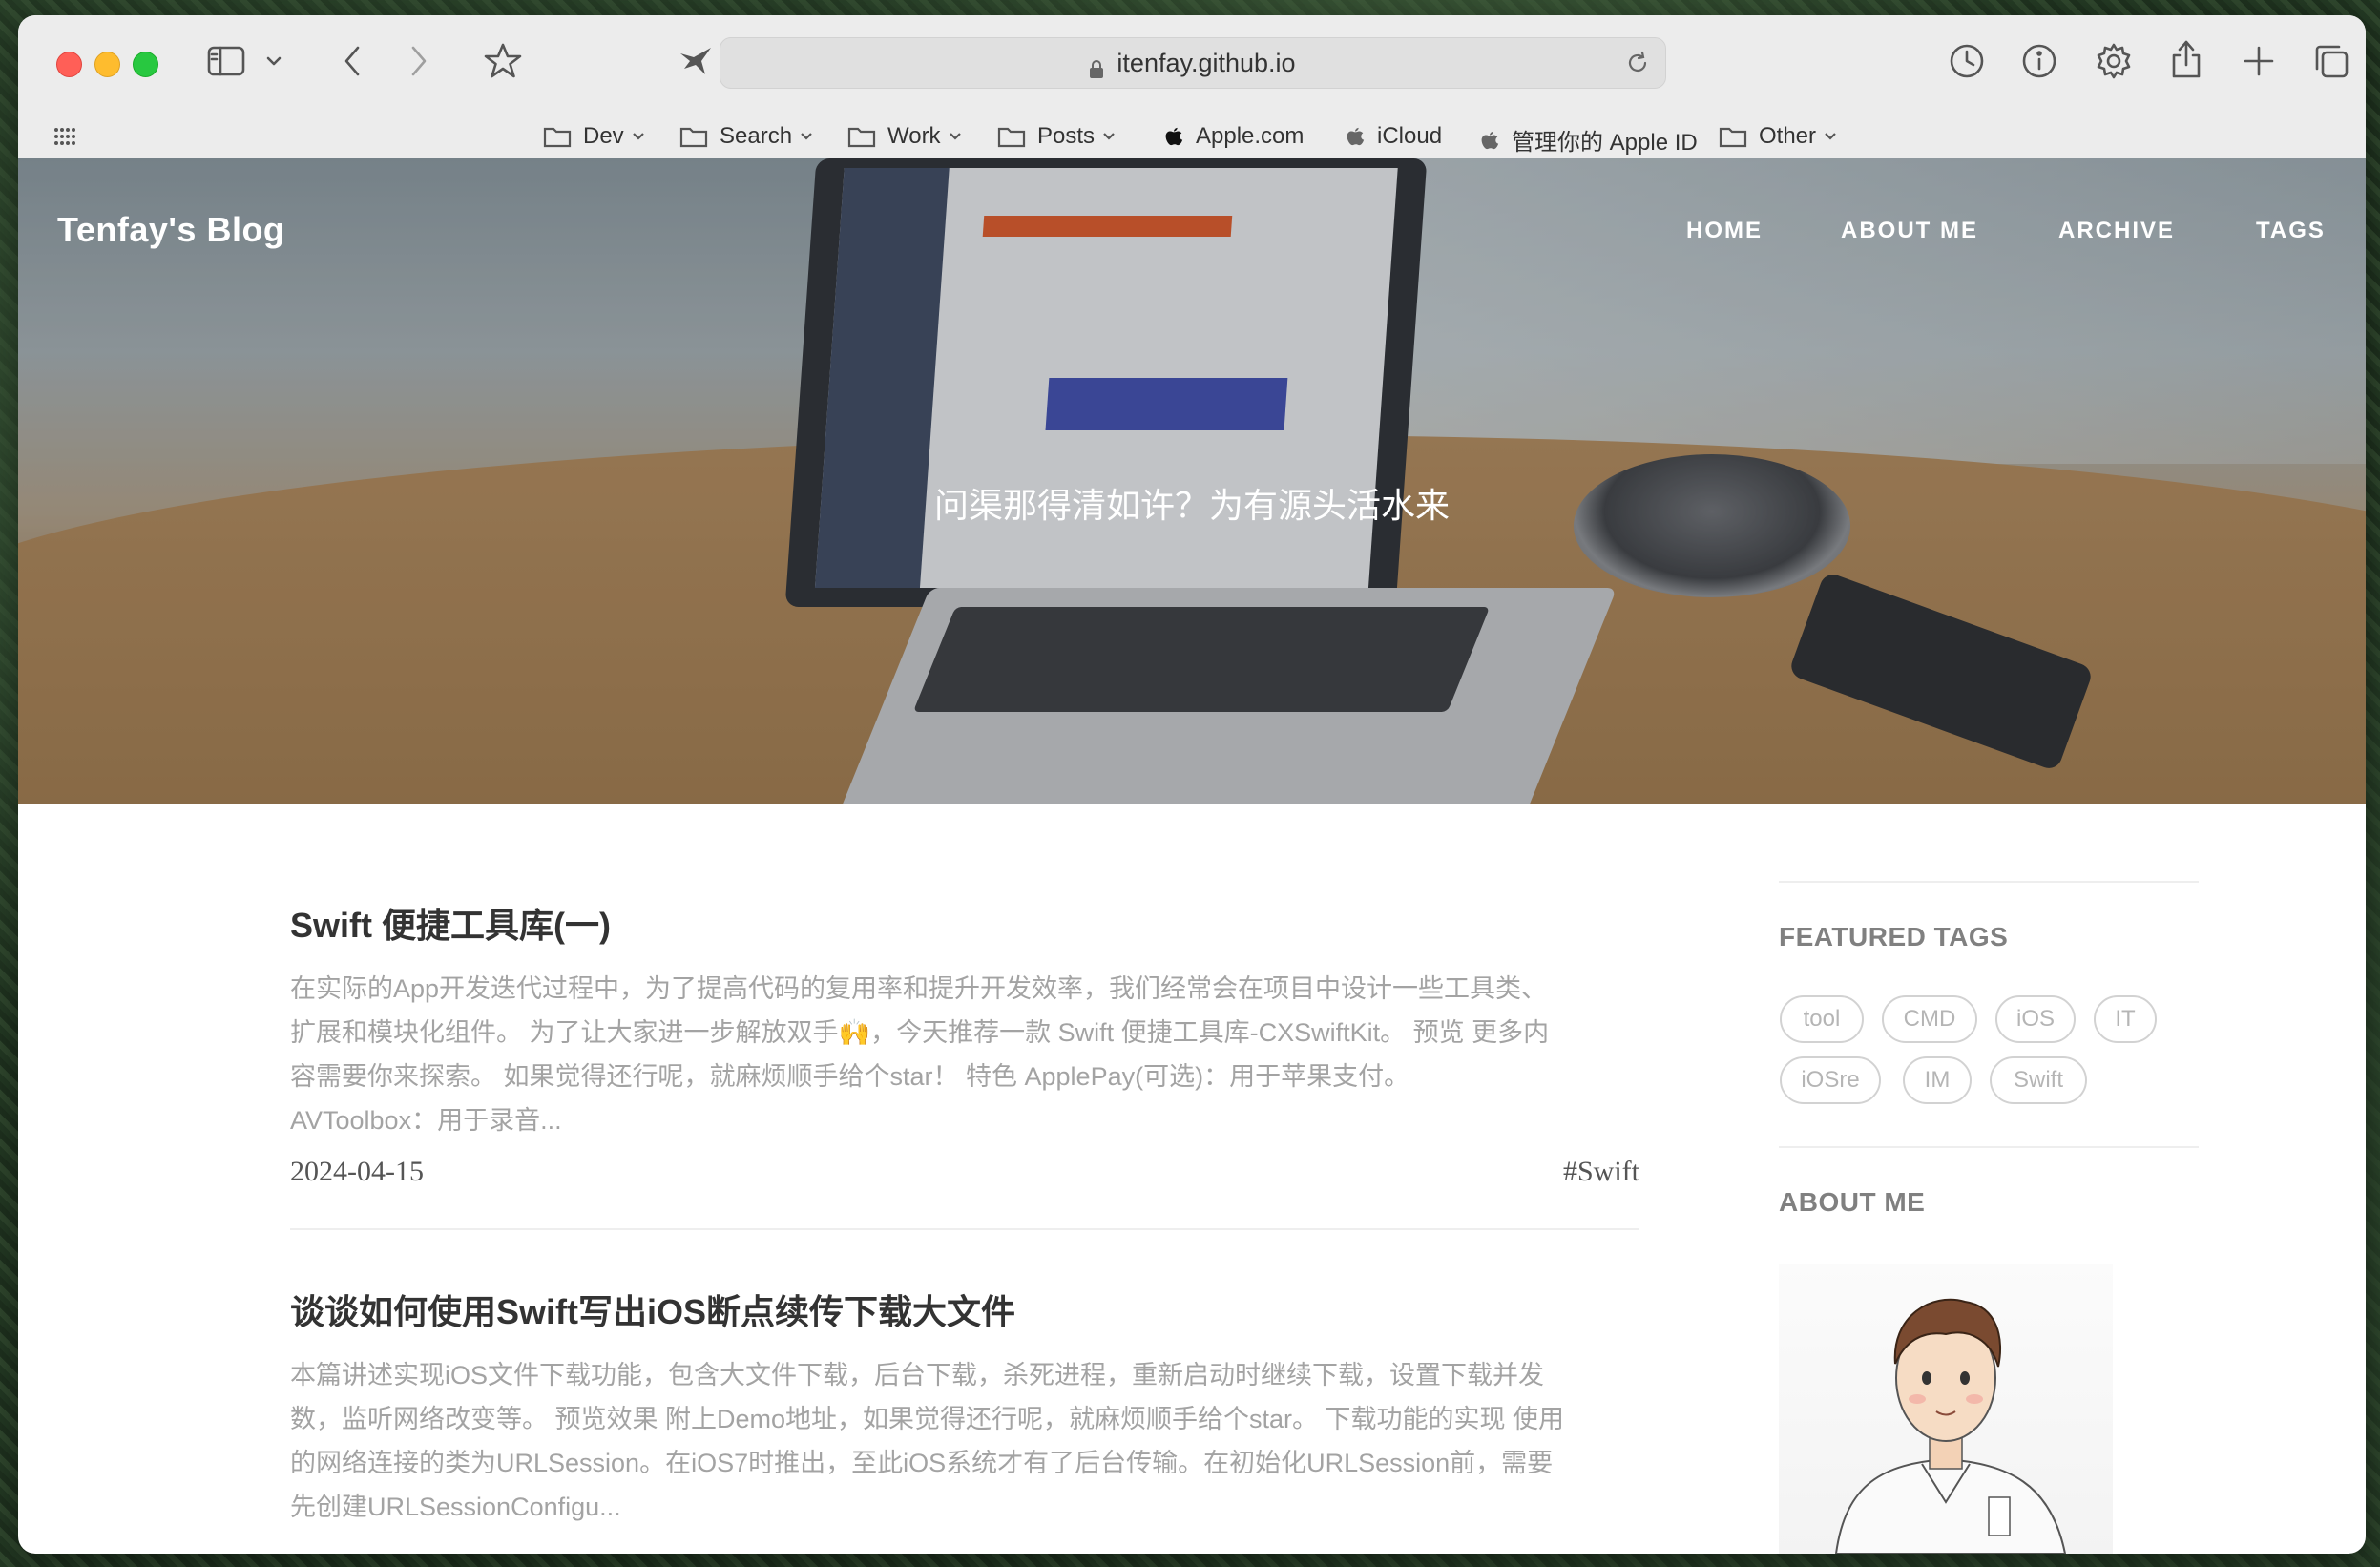 This screenshot has width=2380, height=1567. What do you see at coordinates (2114, 61) in the screenshot?
I see `gear-icon` at bounding box center [2114, 61].